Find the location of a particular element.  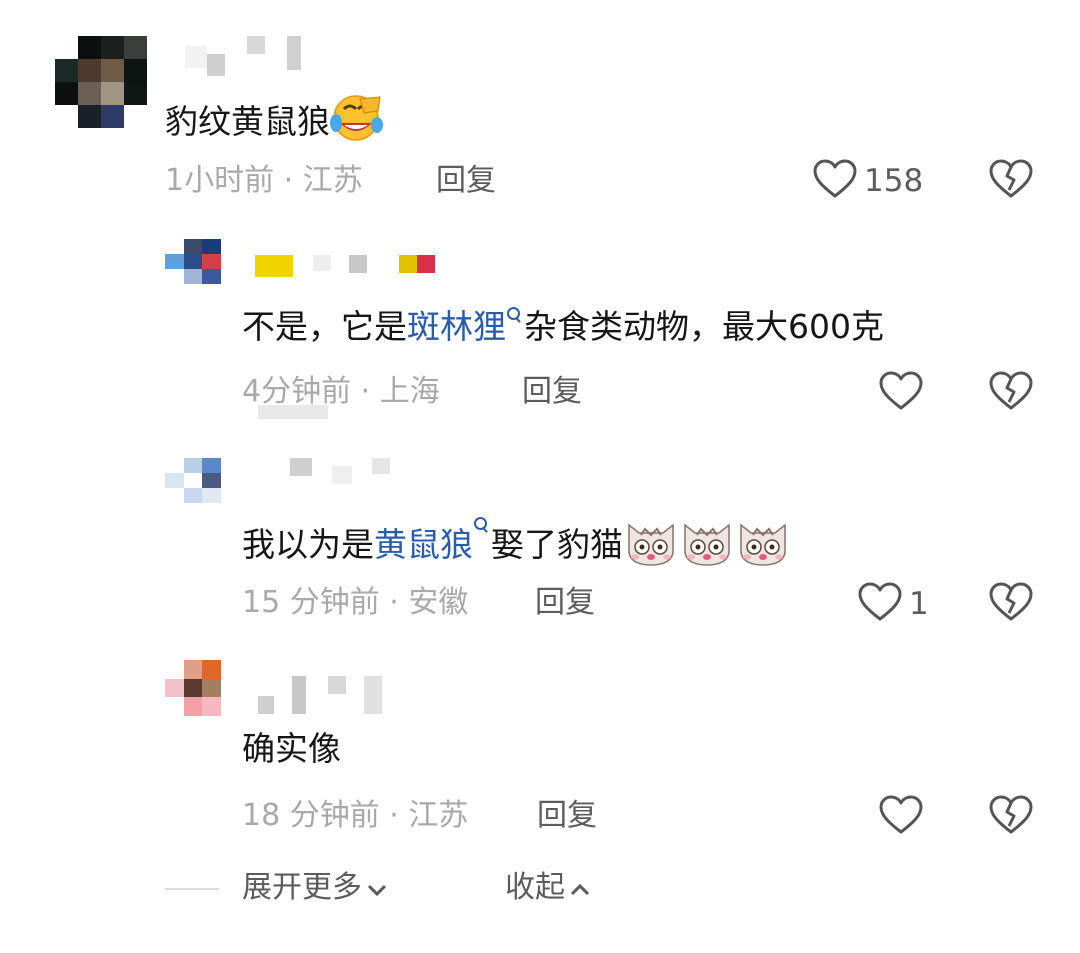

chevron-up-icon is located at coordinates (580, 889).